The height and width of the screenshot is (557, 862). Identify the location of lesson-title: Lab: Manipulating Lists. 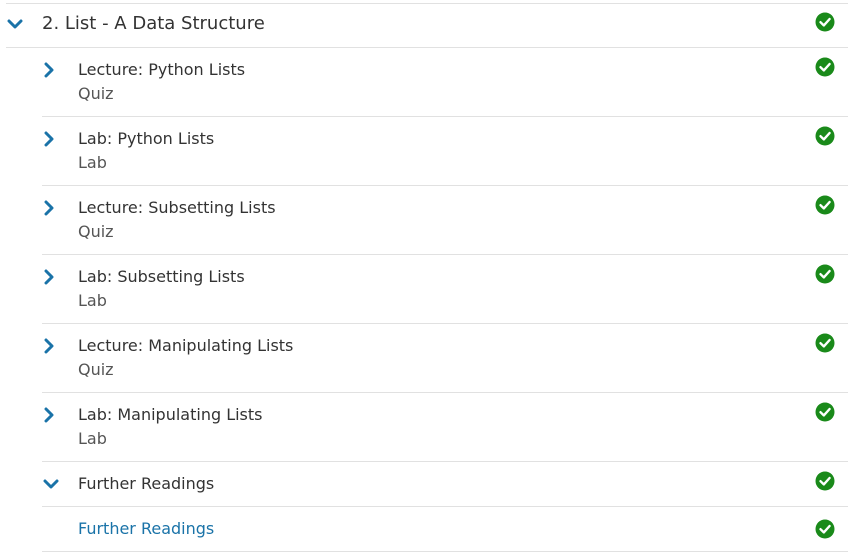
(170, 415).